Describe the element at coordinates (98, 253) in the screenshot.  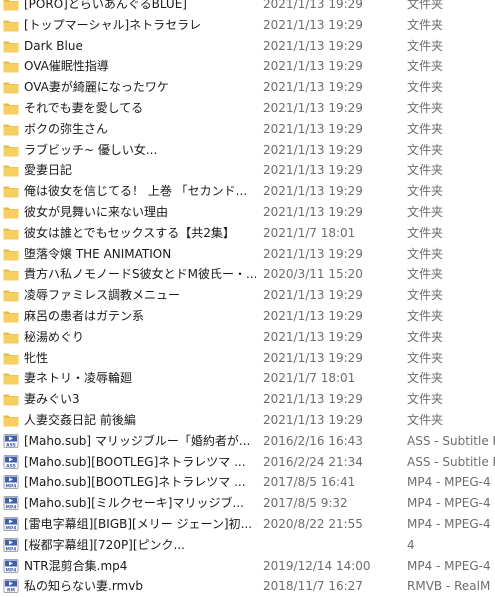
I see `file-name: 堕落令嬢 THE ANIMATION` at that location.